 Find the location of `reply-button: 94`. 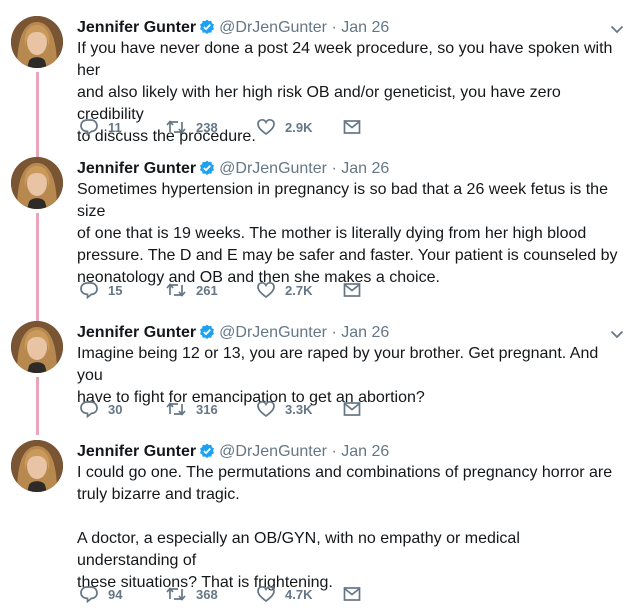

reply-button: 94 is located at coordinates (100, 594).